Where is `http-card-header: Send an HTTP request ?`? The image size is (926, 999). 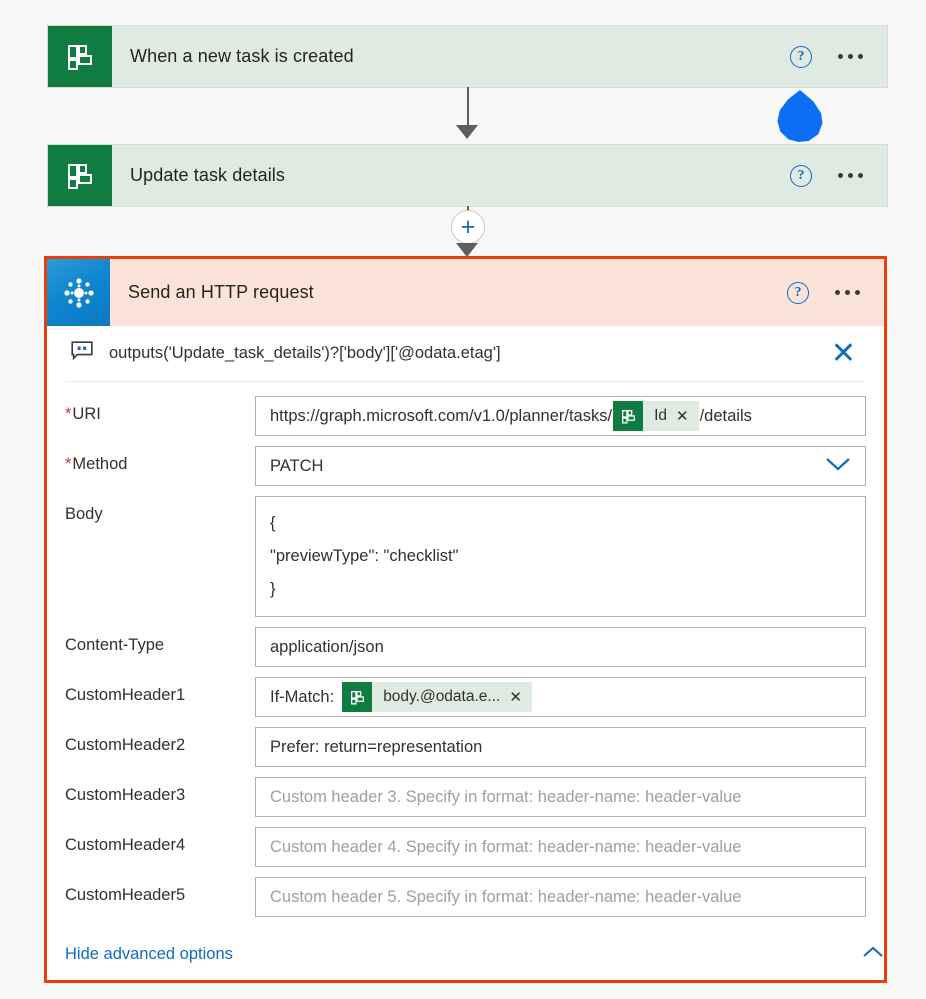
http-card-header: Send an HTTP request ? is located at coordinates (465, 292).